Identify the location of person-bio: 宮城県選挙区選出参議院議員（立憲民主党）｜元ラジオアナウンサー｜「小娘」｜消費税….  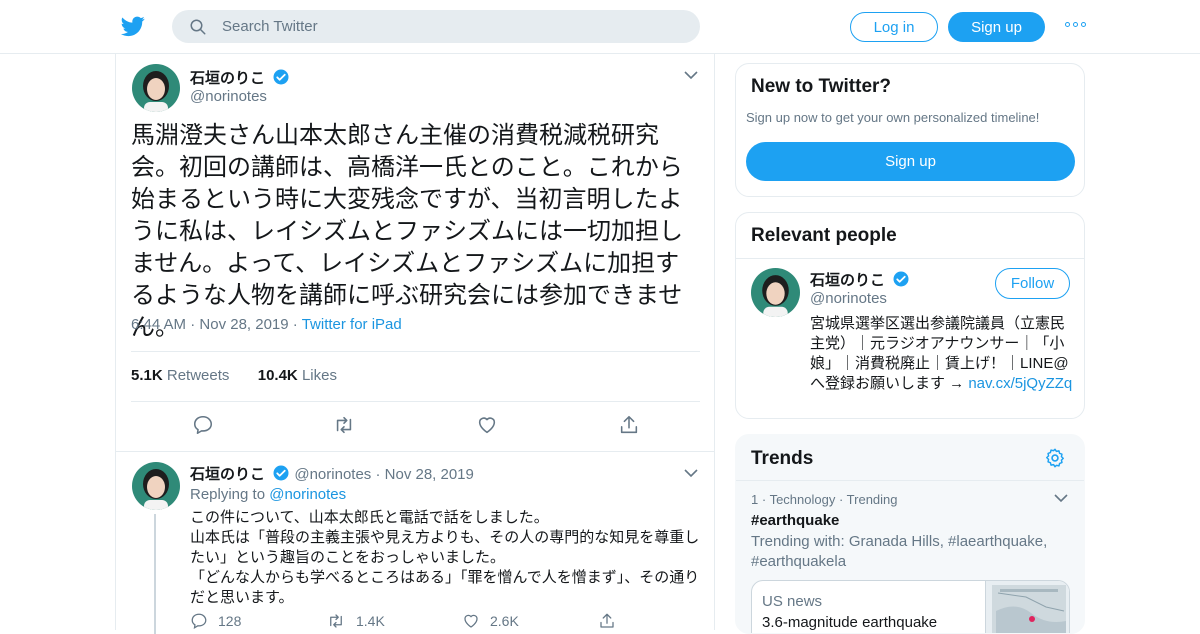
(941, 353).